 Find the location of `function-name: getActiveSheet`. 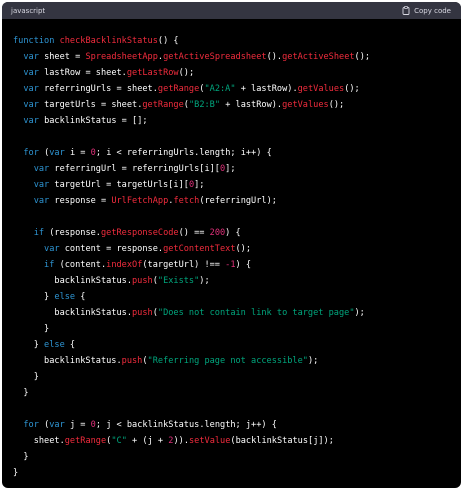

function-name: getActiveSheet is located at coordinates (318, 57).